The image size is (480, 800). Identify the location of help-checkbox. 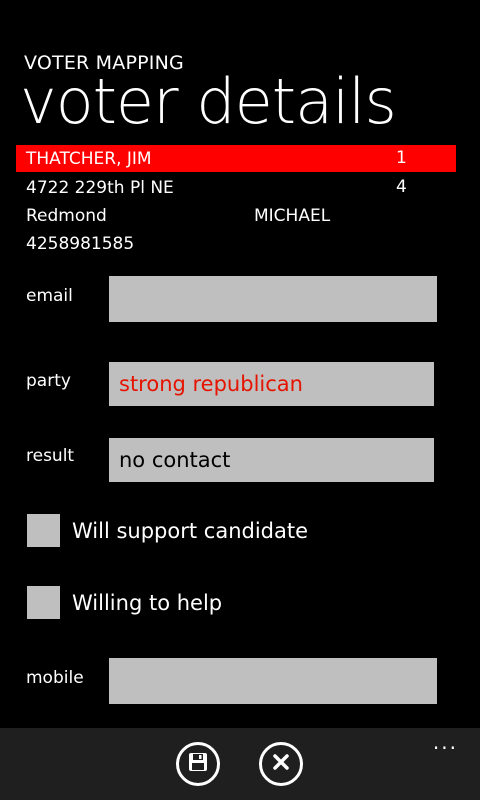
(43, 602).